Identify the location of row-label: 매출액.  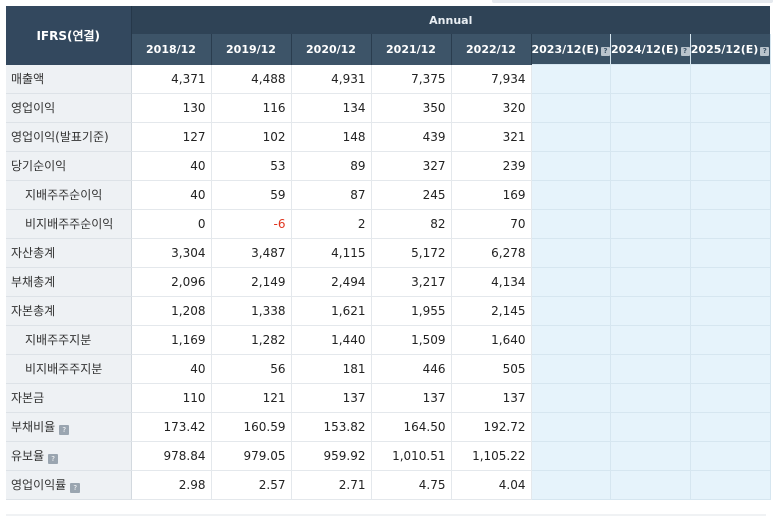
(69, 79).